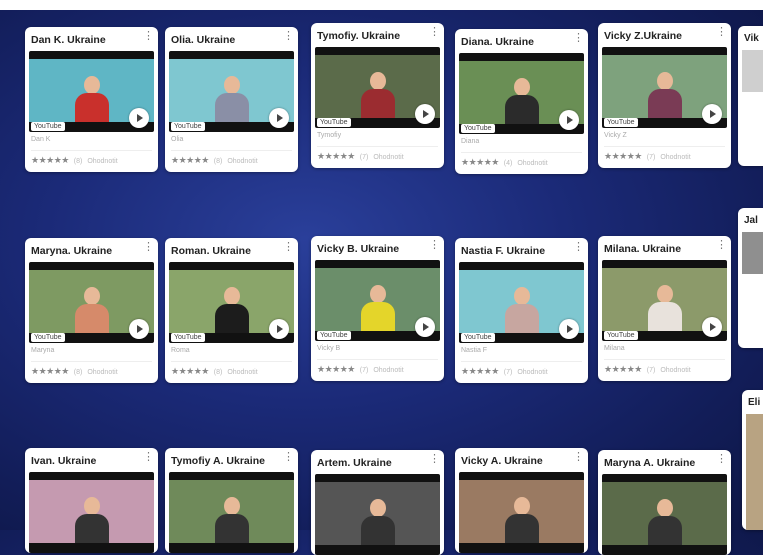  What do you see at coordinates (750, 96) in the screenshot?
I see `edge-card-1: Vik` at bounding box center [750, 96].